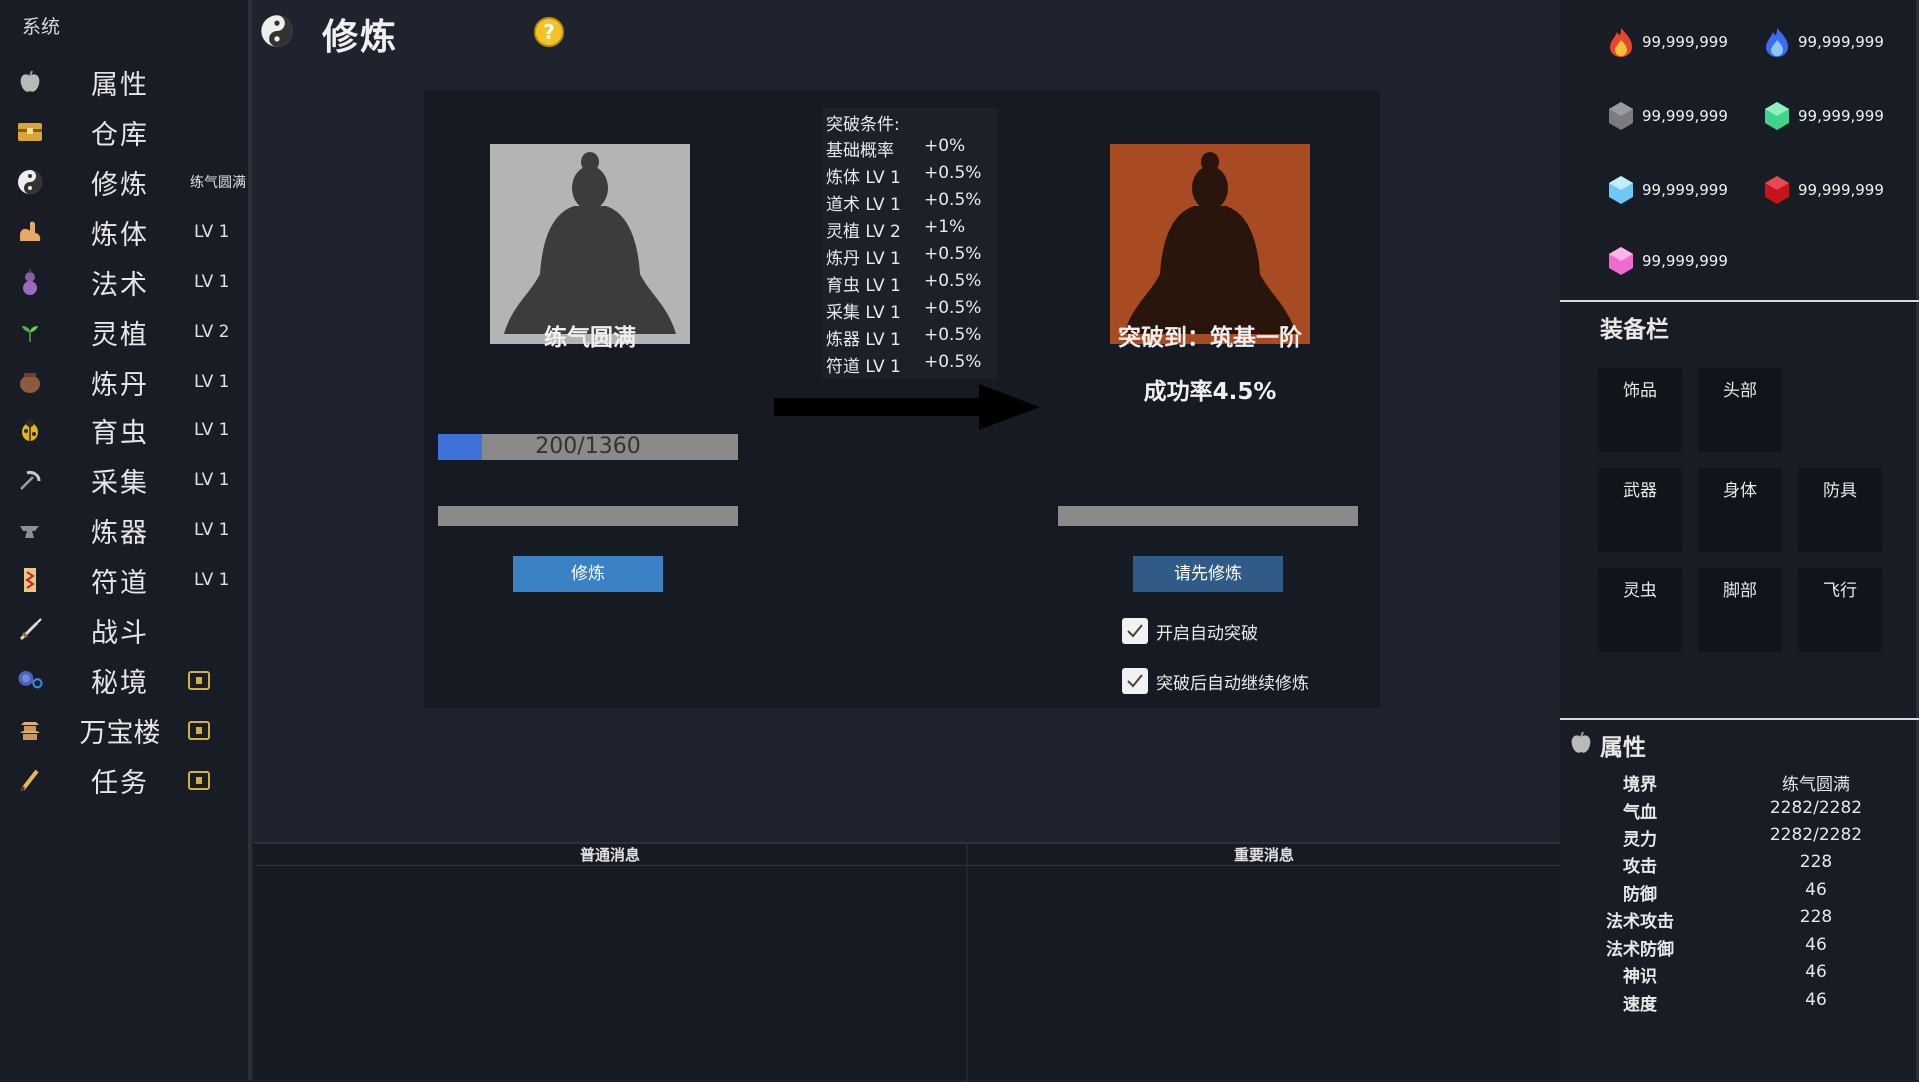 This screenshot has width=1919, height=1082. Describe the element at coordinates (124, 132) in the screenshot. I see `sidebar-item-warehouse: 仓库` at that location.